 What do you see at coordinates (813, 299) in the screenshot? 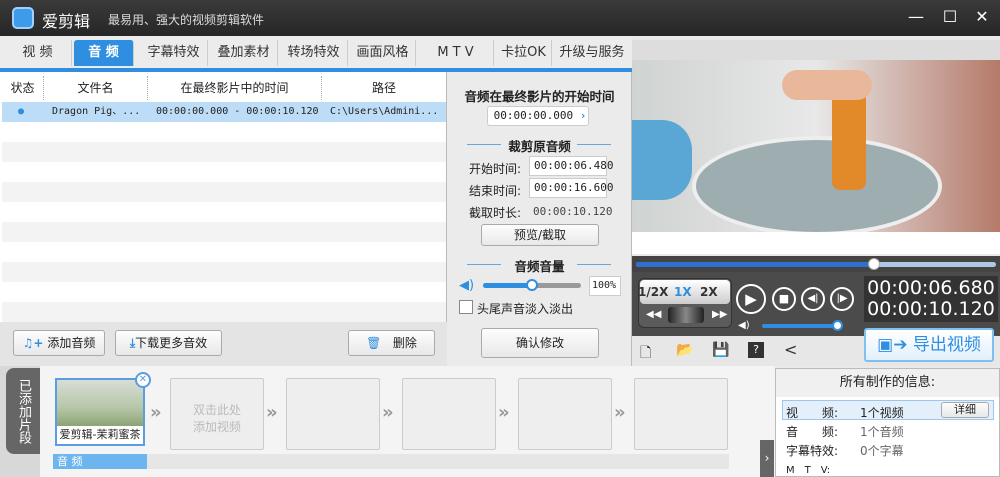
I see `prev-frame-button: ◀|` at bounding box center [813, 299].